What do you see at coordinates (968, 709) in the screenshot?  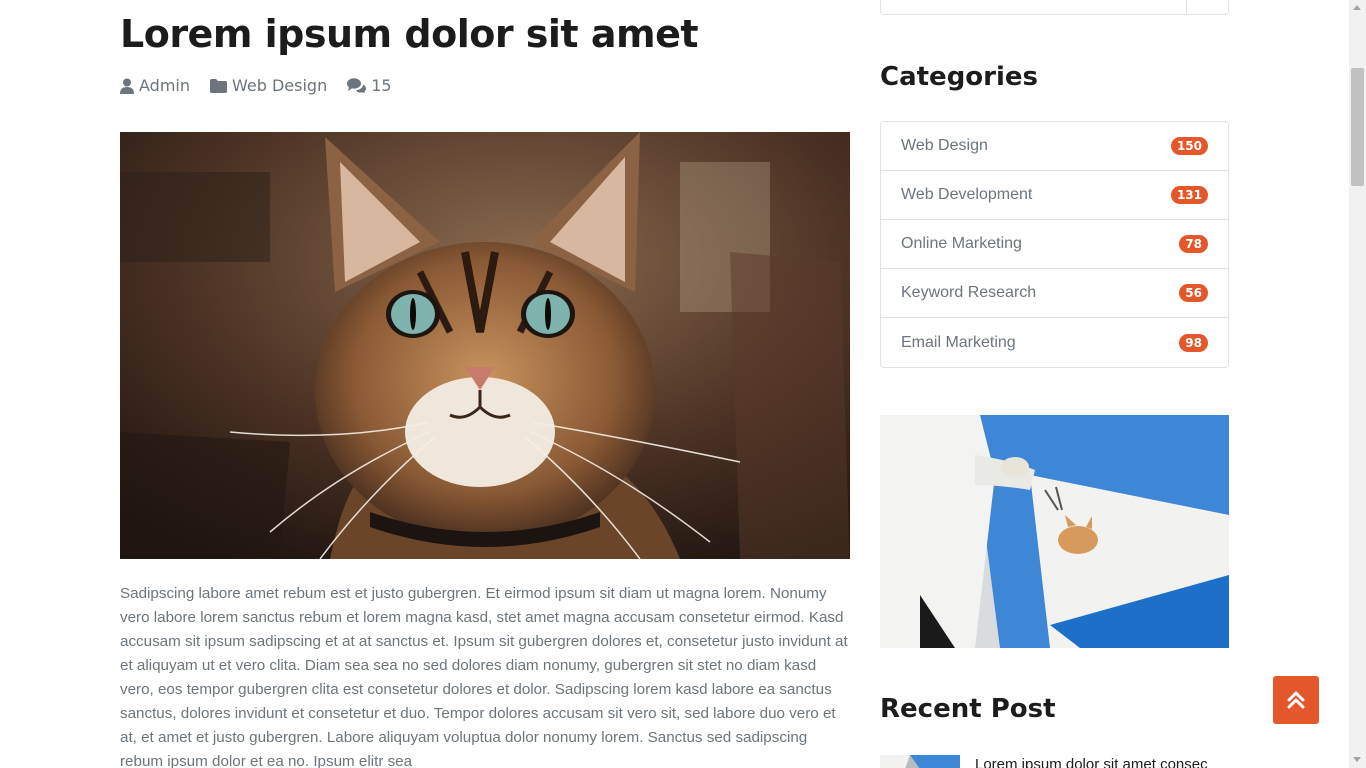 I see `recent-post-title: Recent Post` at bounding box center [968, 709].